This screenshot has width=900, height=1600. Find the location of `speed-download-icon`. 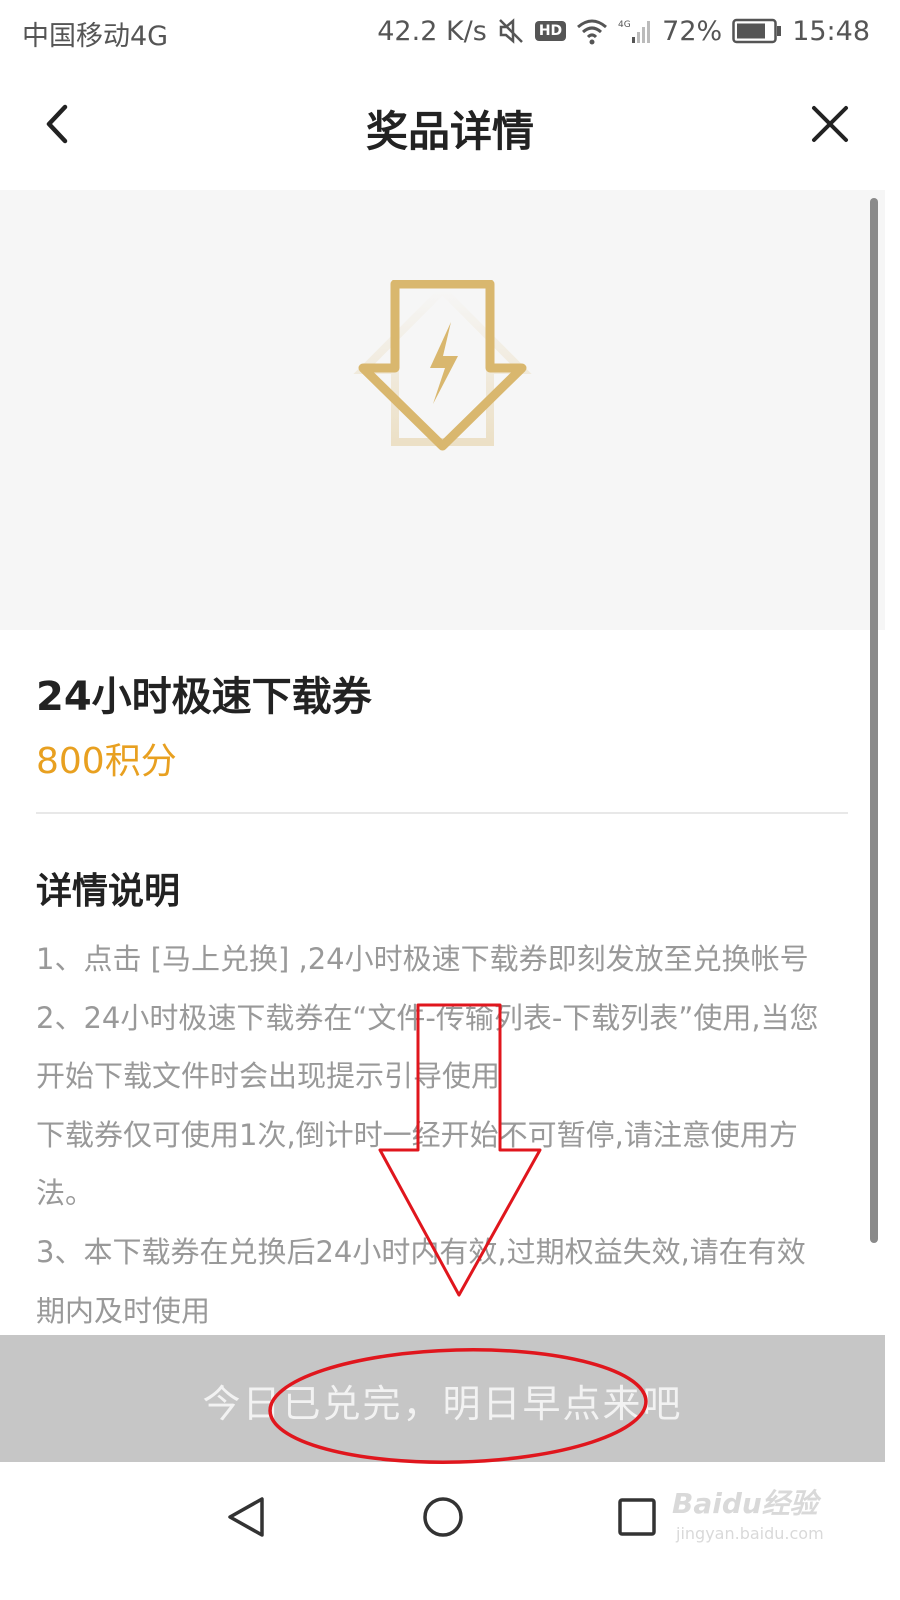

speed-download-icon is located at coordinates (442, 365).